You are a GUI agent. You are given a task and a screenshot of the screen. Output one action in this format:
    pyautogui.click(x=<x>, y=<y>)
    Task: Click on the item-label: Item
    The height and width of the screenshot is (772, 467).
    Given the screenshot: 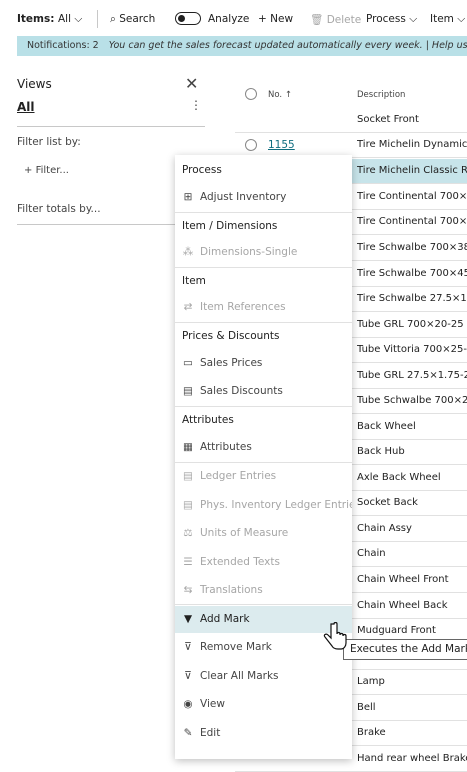 What is the action you would take?
    pyautogui.click(x=442, y=19)
    